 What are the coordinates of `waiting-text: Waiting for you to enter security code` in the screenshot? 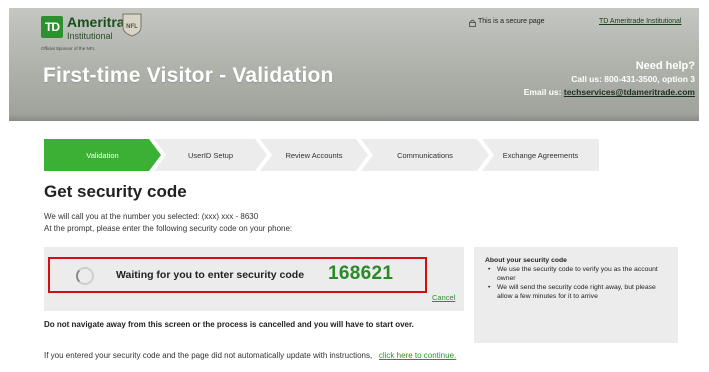 It's located at (210, 275).